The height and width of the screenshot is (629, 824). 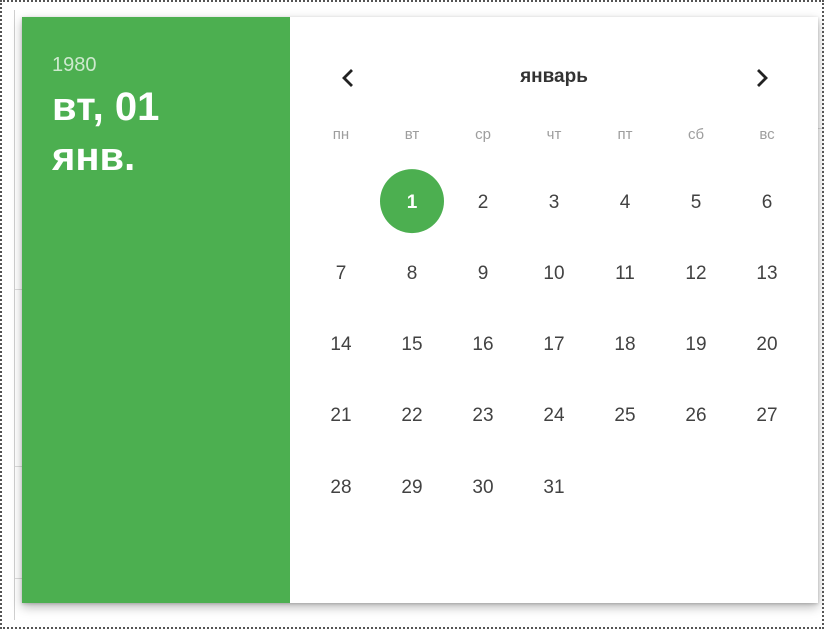 I want to click on calendar-day: 15, so click(x=412, y=345).